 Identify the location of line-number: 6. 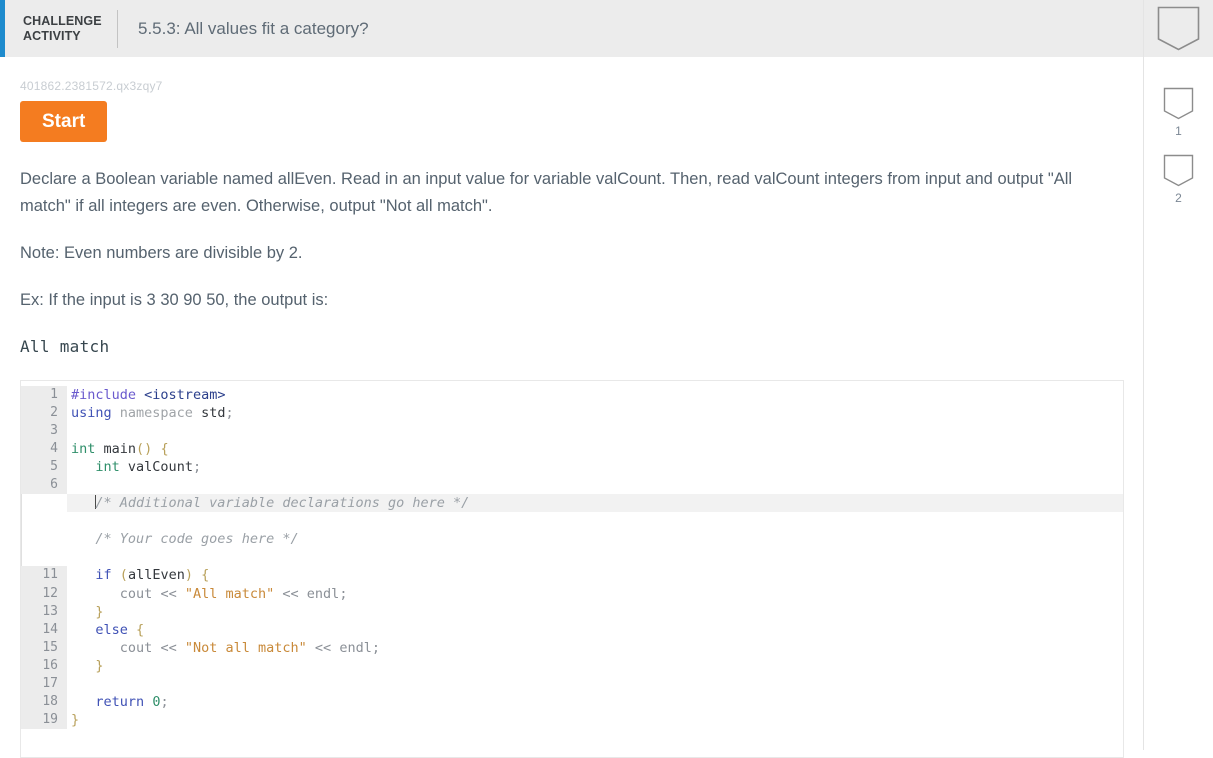
(44, 485).